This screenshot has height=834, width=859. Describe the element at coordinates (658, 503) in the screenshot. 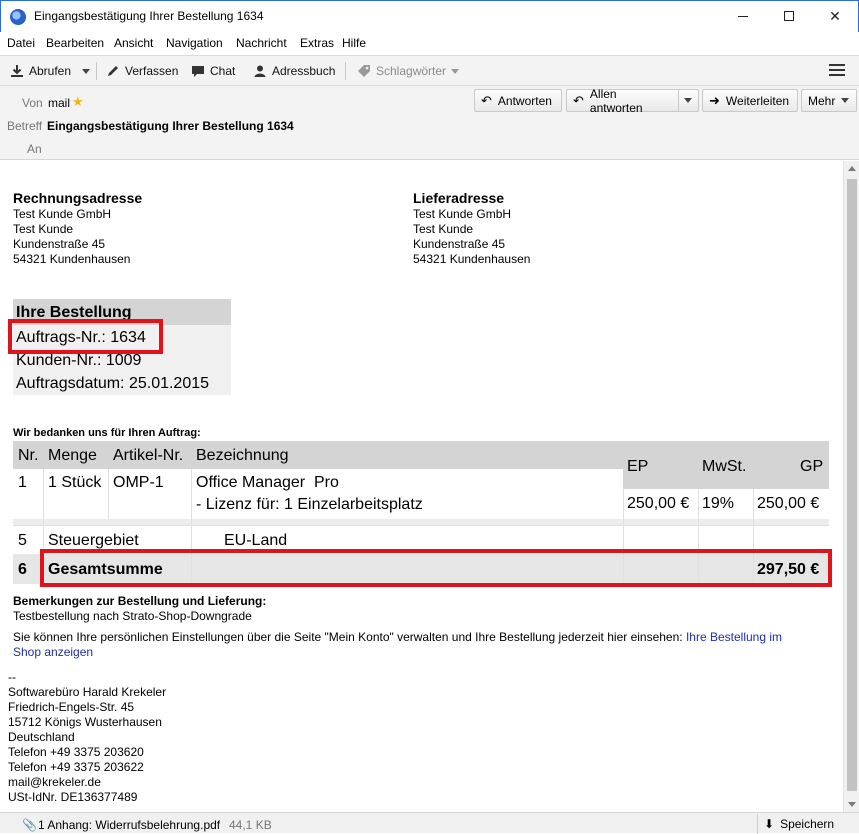

I see `row1-ep: 250,00 €` at that location.